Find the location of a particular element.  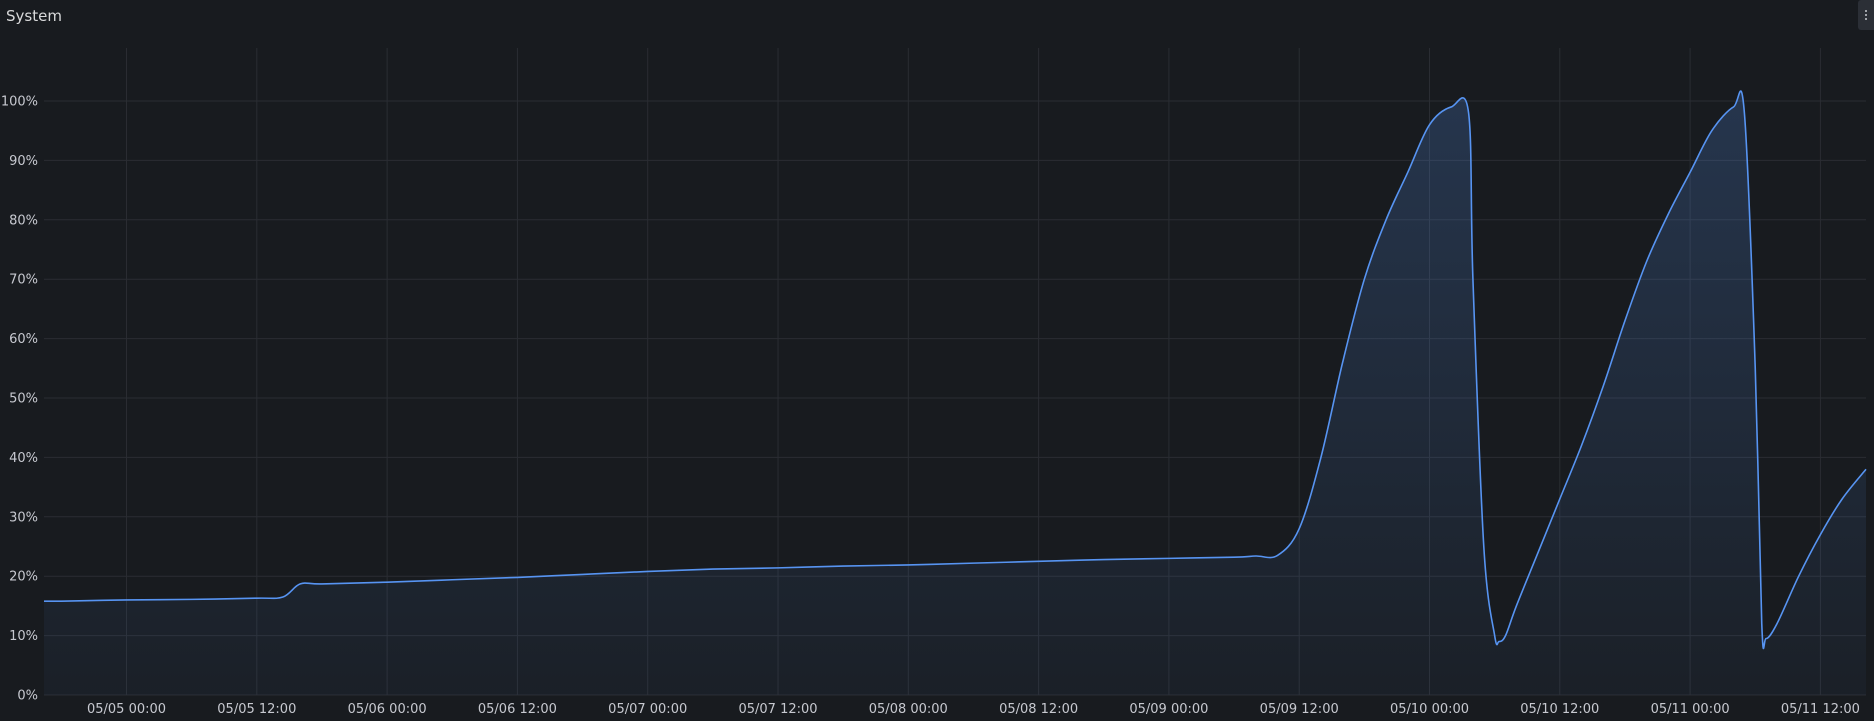

x-tick-label: 05/10 12:00 is located at coordinates (1559, 709).